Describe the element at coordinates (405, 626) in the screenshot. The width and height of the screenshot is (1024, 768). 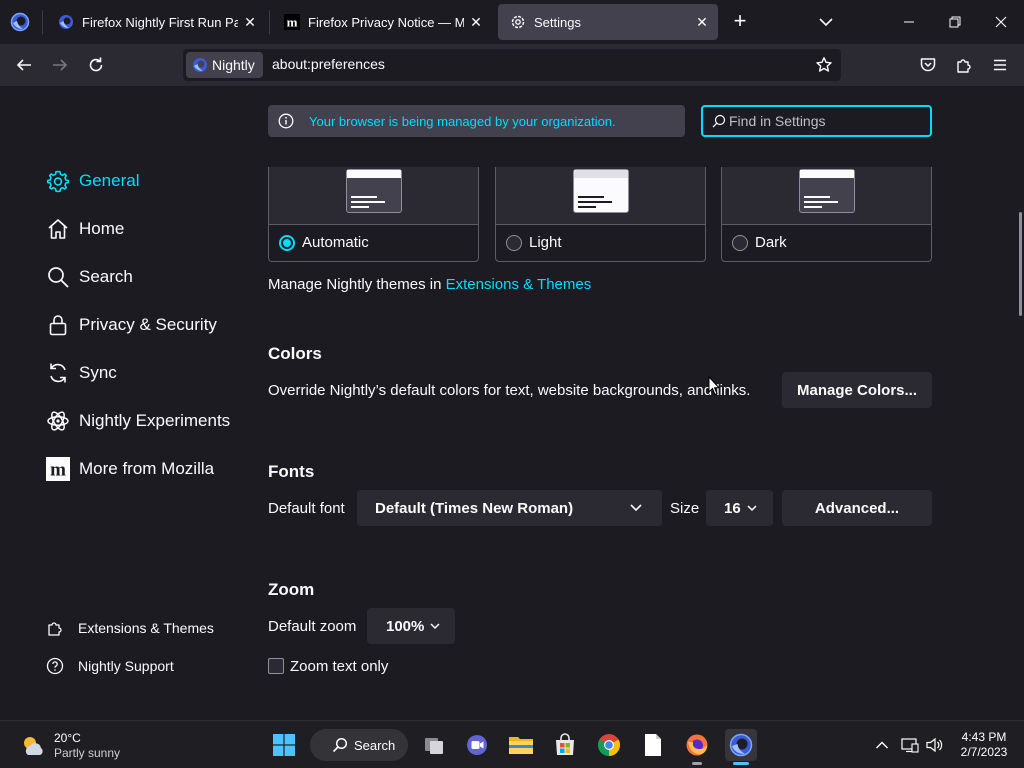
I see `default-zoom-value: 100%` at that location.